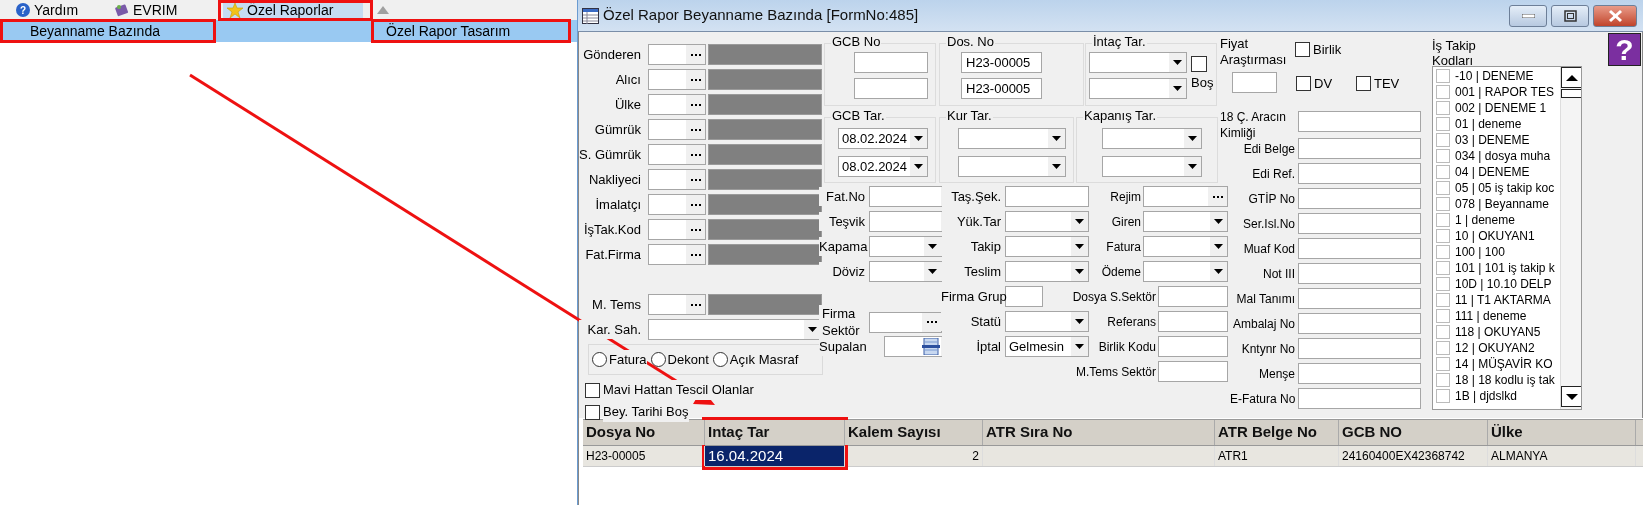 This screenshot has width=1643, height=505. What do you see at coordinates (203, 31) in the screenshot?
I see `menu-item: Beyanname Bazında` at bounding box center [203, 31].